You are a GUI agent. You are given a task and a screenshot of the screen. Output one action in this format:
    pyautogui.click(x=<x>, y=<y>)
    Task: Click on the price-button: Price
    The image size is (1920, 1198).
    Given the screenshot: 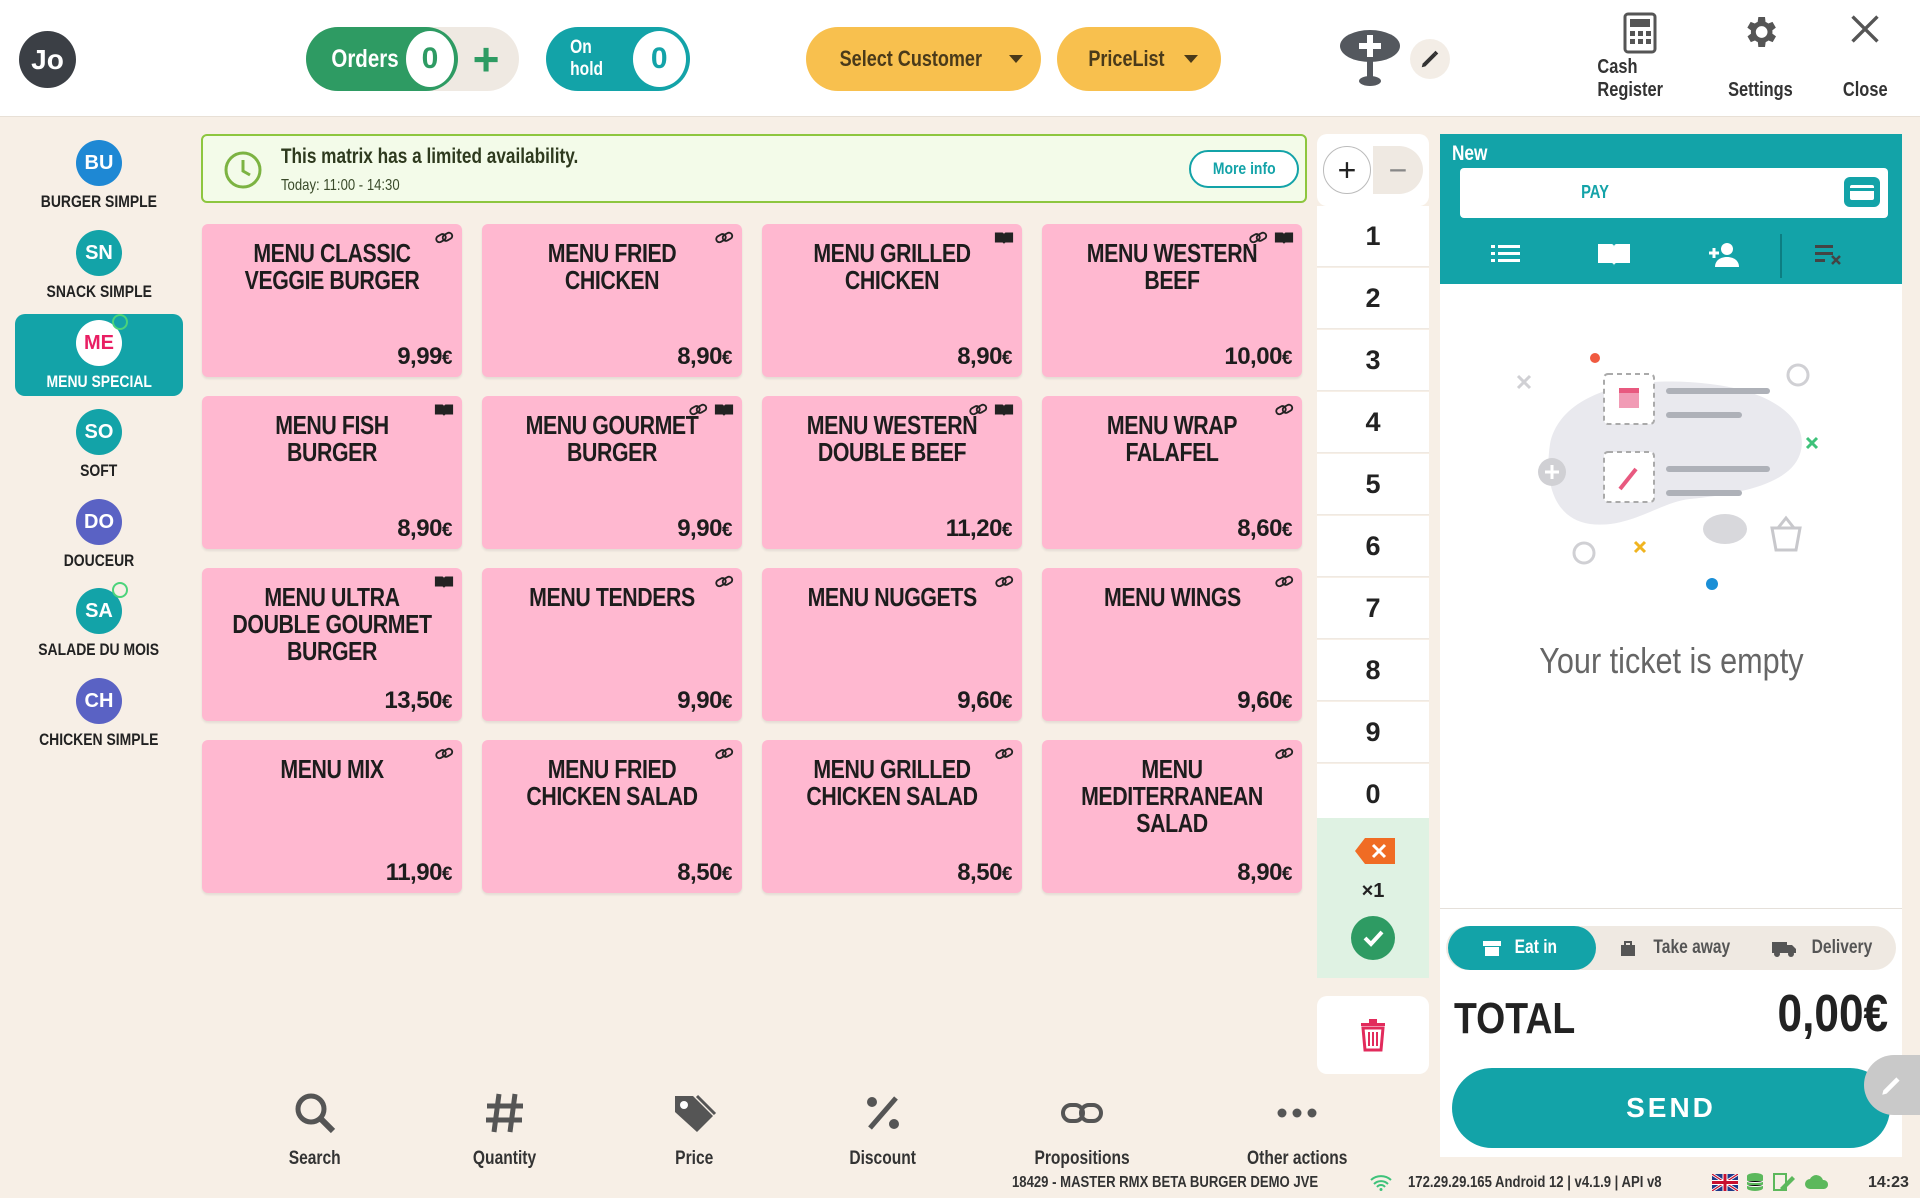 What is the action you would take?
    pyautogui.click(x=694, y=1130)
    